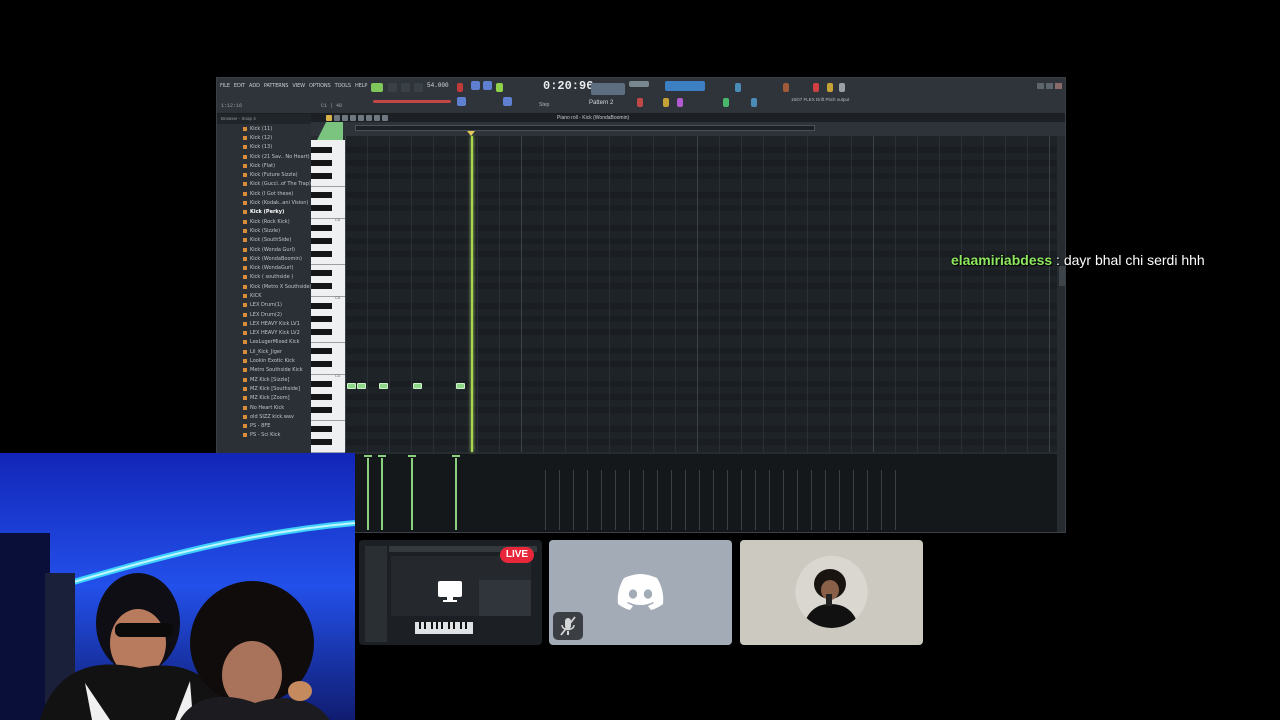 Image resolution: width=1280 pixels, height=720 pixels. Describe the element at coordinates (277, 379) in the screenshot. I see `browser-item: MZ Kick [Sizzle]` at that location.